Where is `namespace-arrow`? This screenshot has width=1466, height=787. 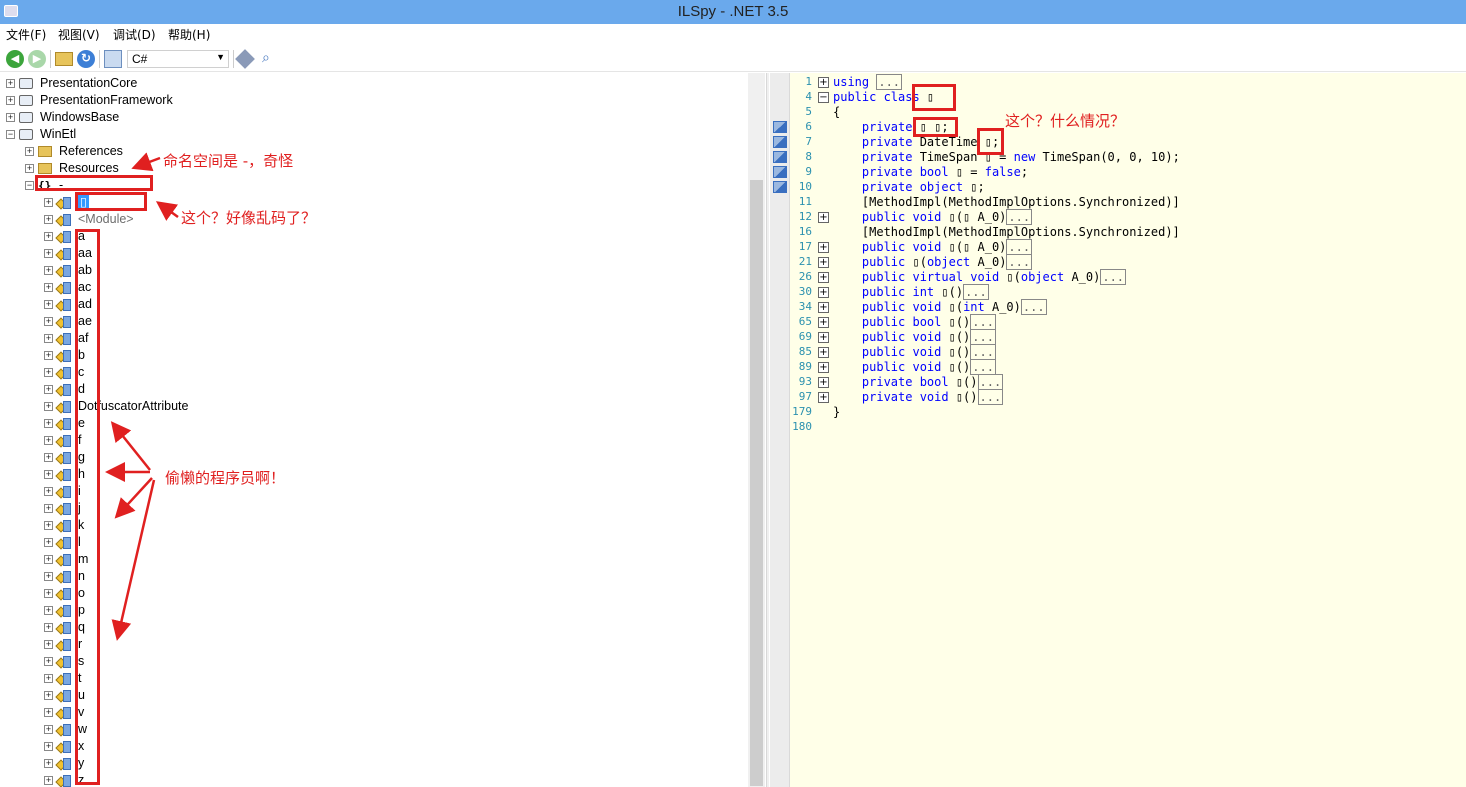
namespace-arrow is located at coordinates (146, 162).